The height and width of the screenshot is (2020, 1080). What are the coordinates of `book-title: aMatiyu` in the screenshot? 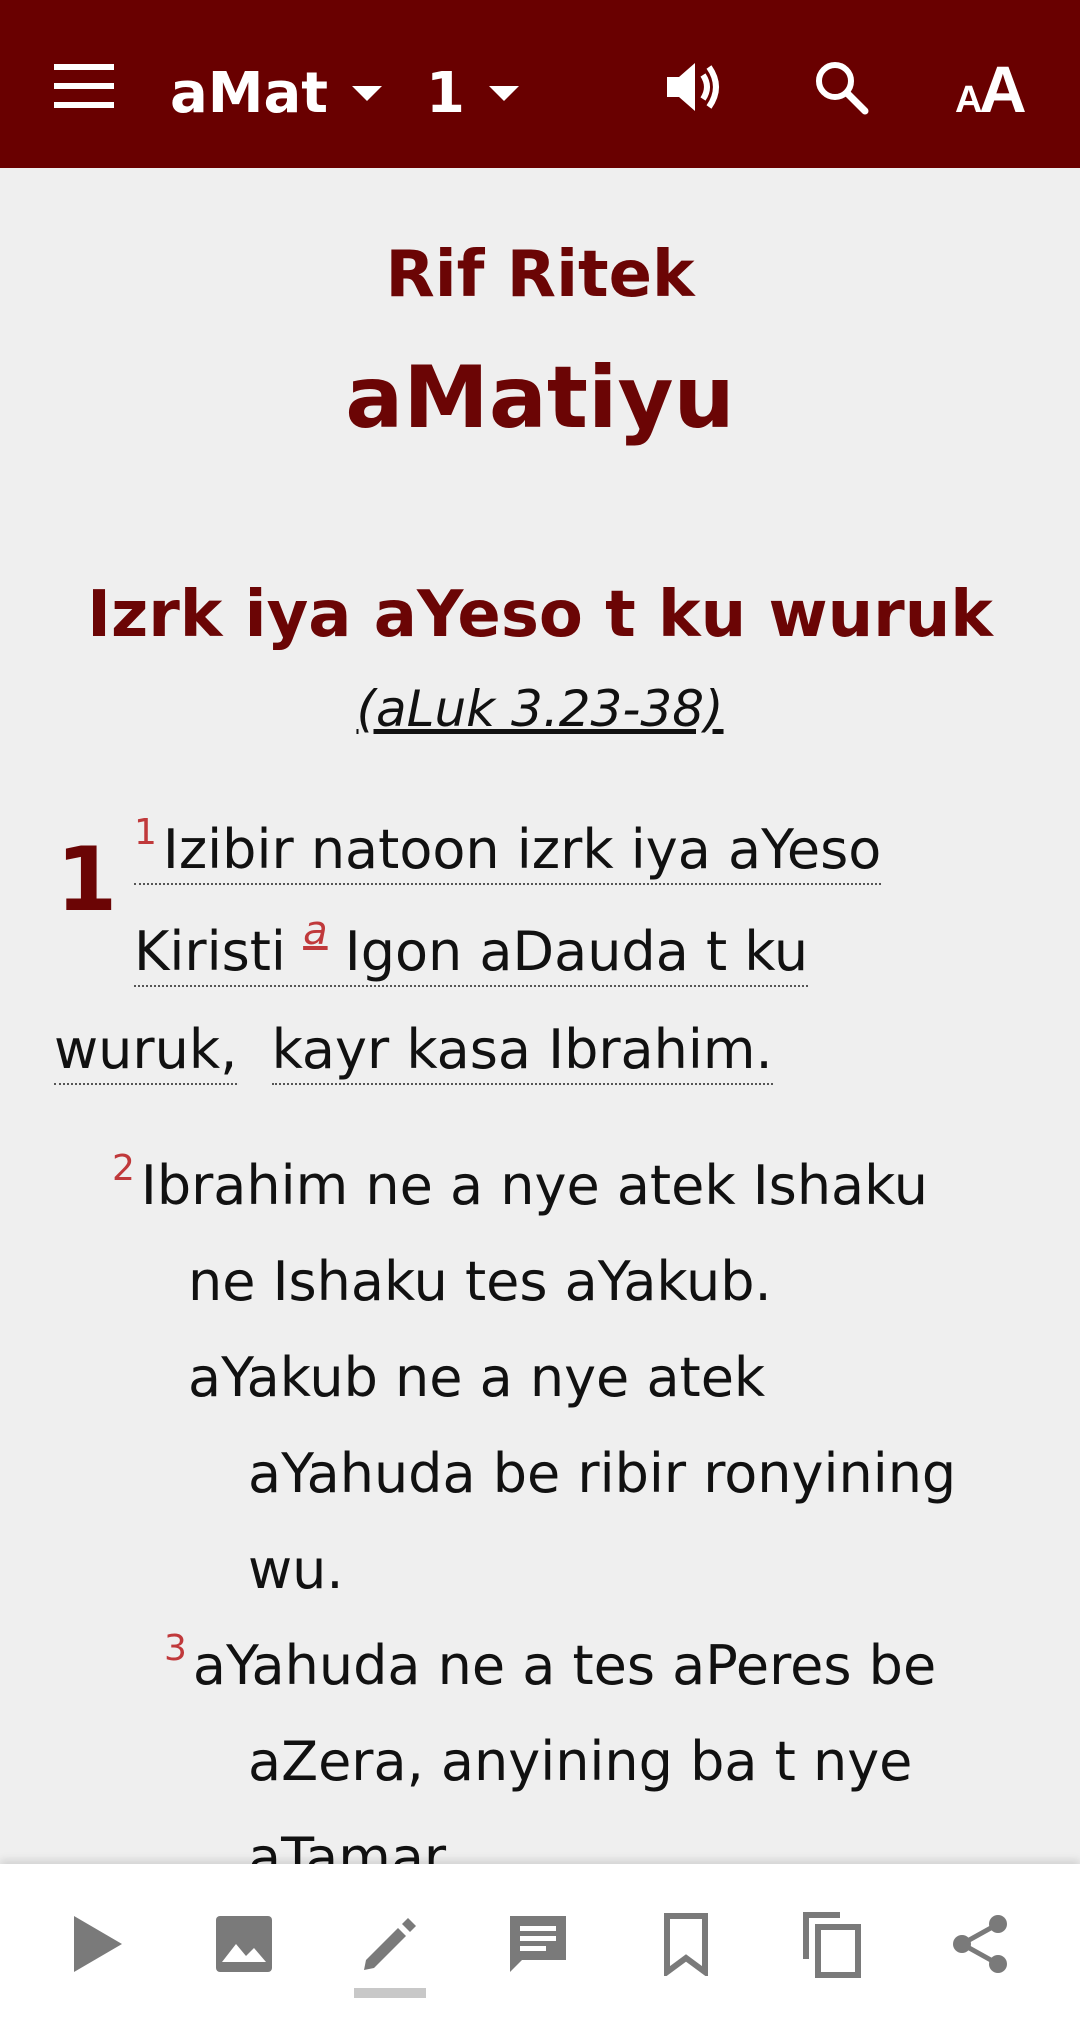 It's located at (540, 398).